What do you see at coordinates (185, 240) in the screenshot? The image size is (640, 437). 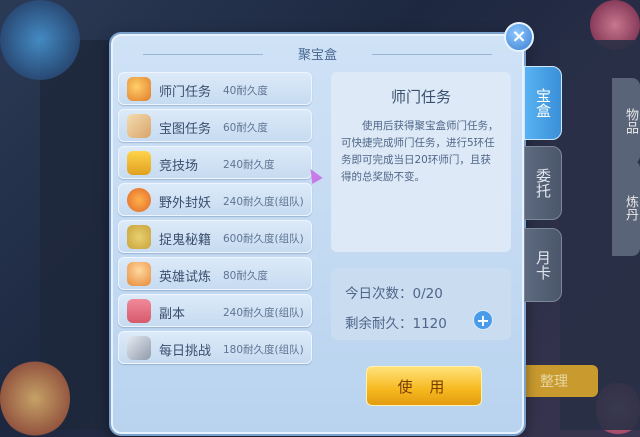 I see `task-name: 捉鬼秘籍` at bounding box center [185, 240].